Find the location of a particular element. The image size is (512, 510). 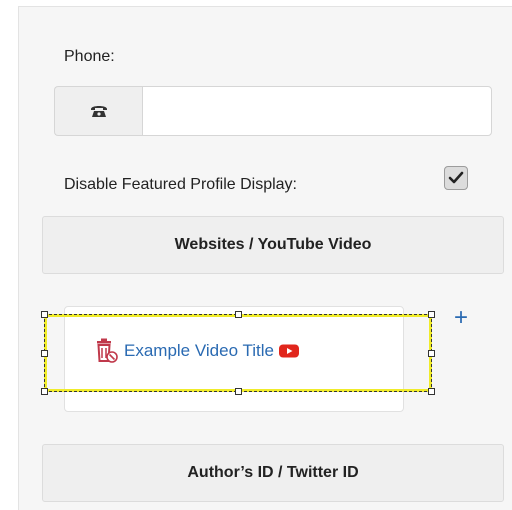

phone-input-group is located at coordinates (273, 111).